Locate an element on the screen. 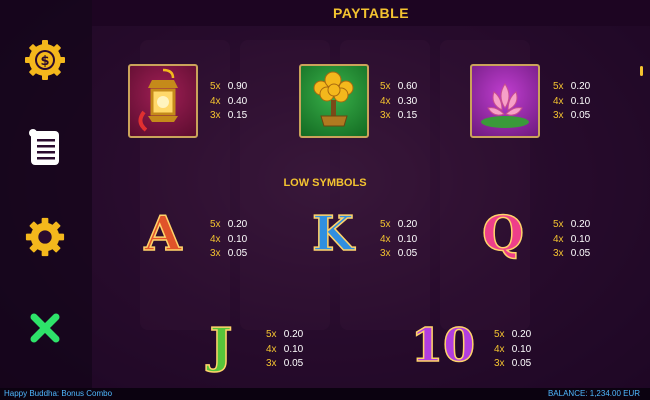  paytable-button is located at coordinates (45, 148).